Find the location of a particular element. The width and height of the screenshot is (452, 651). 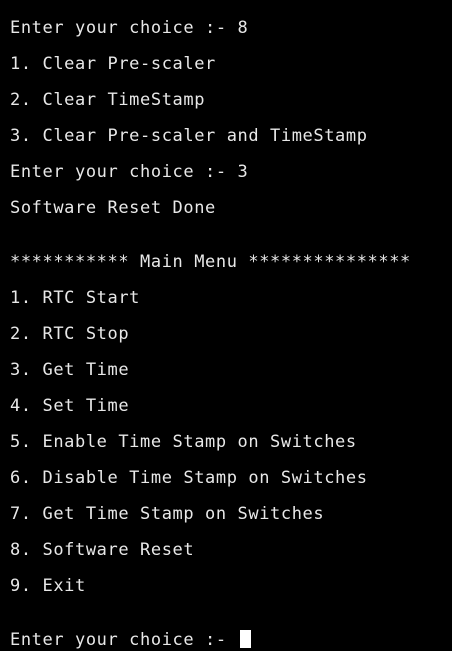

terminal-line: Enter your choice :- 3 is located at coordinates (129, 172).